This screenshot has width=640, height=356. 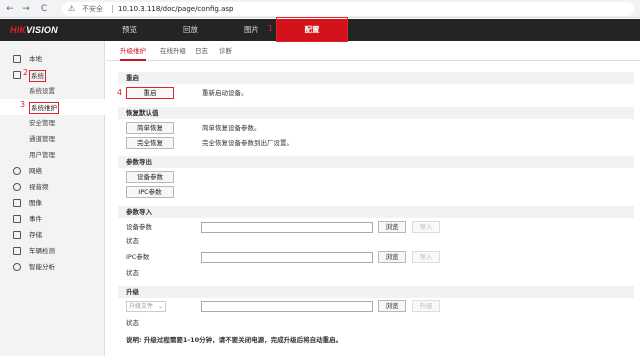 I want to click on upgrade-file-select-value: 升级文件, so click(x=141, y=306).